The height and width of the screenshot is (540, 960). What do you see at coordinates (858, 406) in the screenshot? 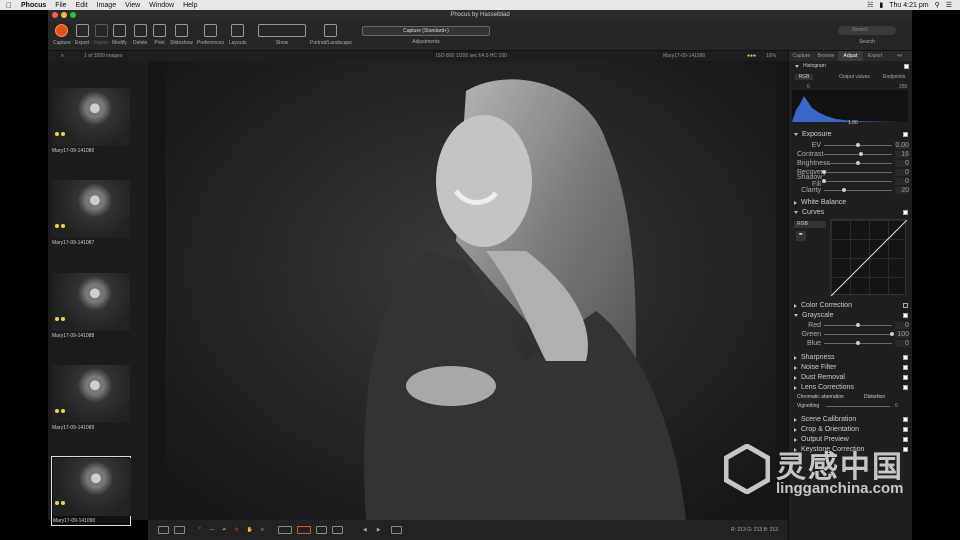
I see `vignetting-slider` at bounding box center [858, 406].